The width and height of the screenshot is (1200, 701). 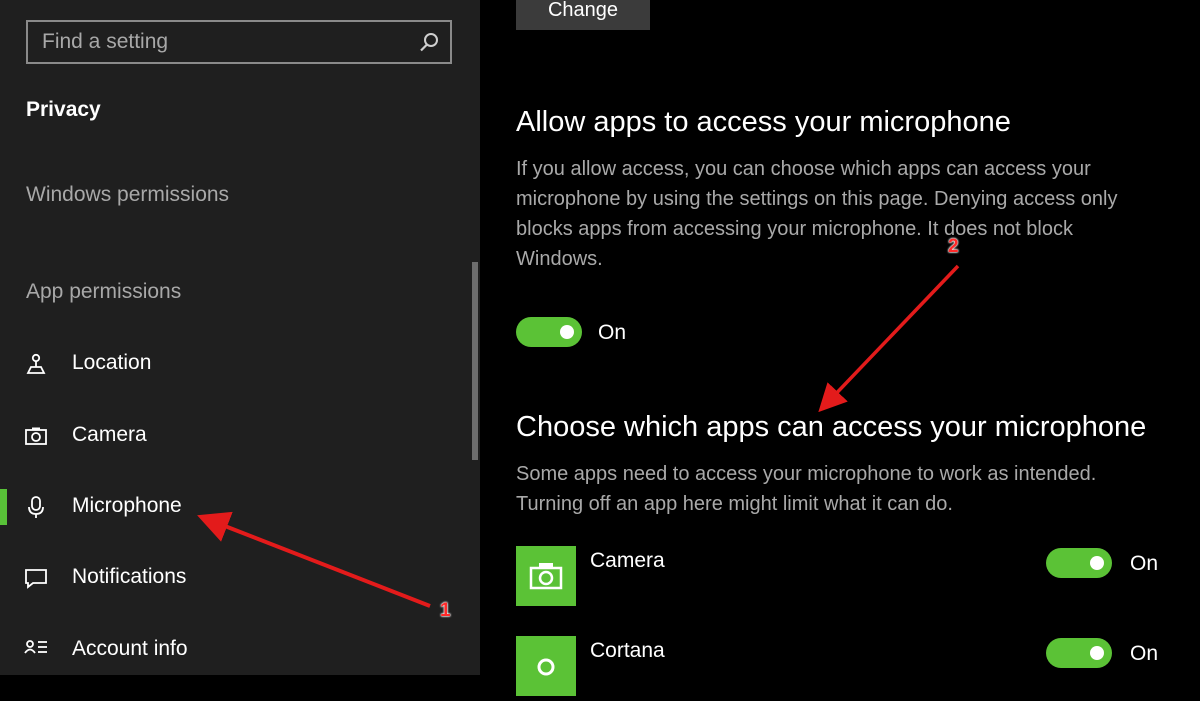 What do you see at coordinates (235, 507) in the screenshot?
I see `sidebar-item-microphone: Microphone` at bounding box center [235, 507].